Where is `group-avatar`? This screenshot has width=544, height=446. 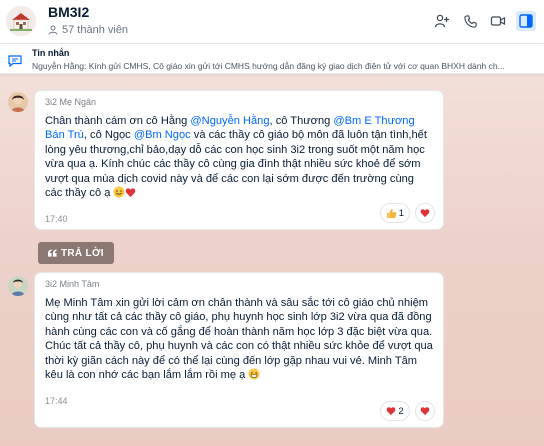
group-avatar is located at coordinates (21, 21).